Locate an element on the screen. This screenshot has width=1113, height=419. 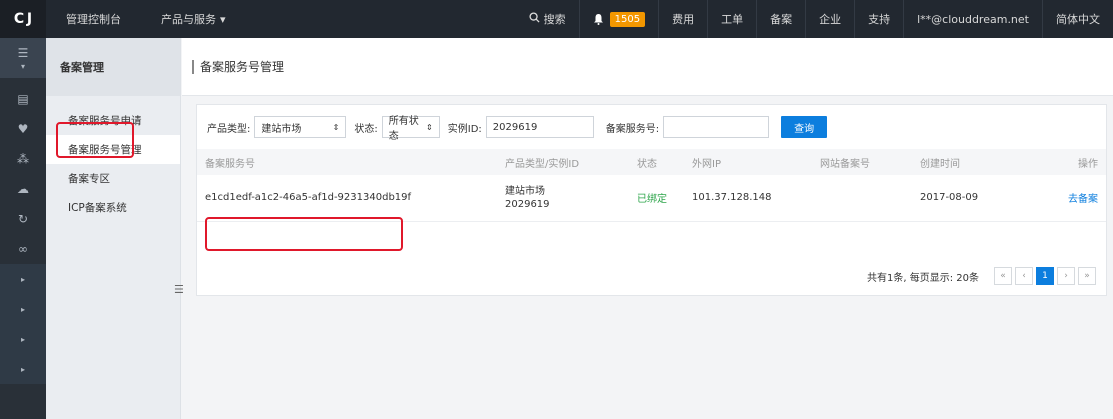
col-created: 创建时间 is located at coordinates (940, 164).